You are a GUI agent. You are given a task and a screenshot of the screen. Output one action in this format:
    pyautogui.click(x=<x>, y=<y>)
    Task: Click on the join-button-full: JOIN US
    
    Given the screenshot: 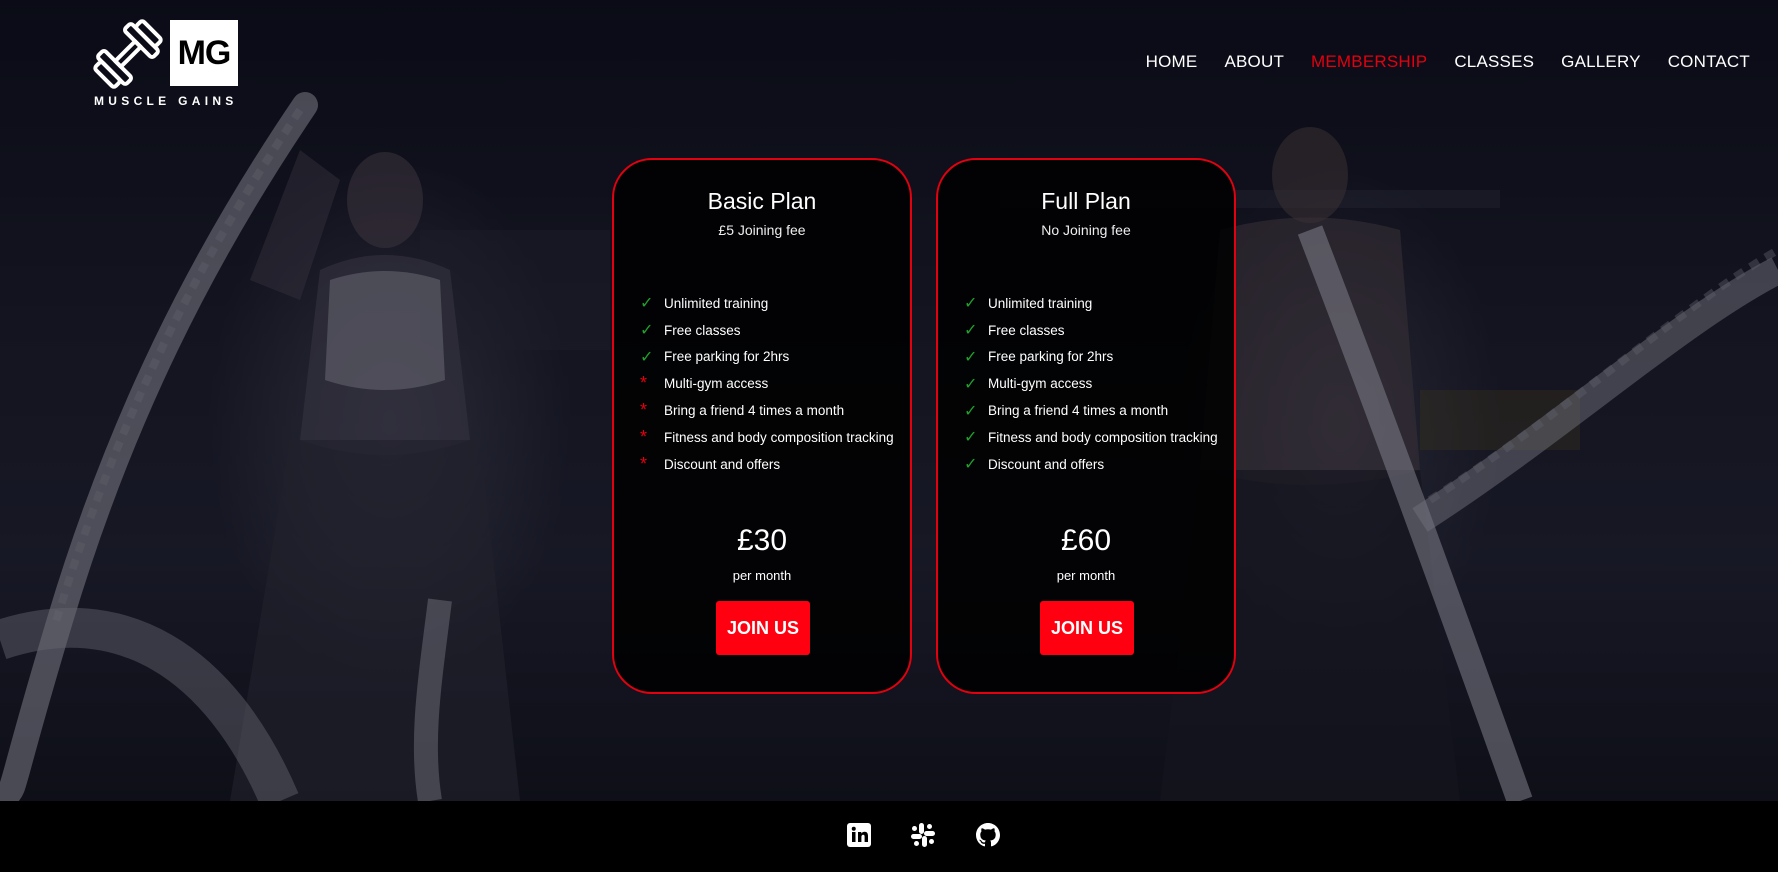 What is the action you would take?
    pyautogui.click(x=1087, y=628)
    